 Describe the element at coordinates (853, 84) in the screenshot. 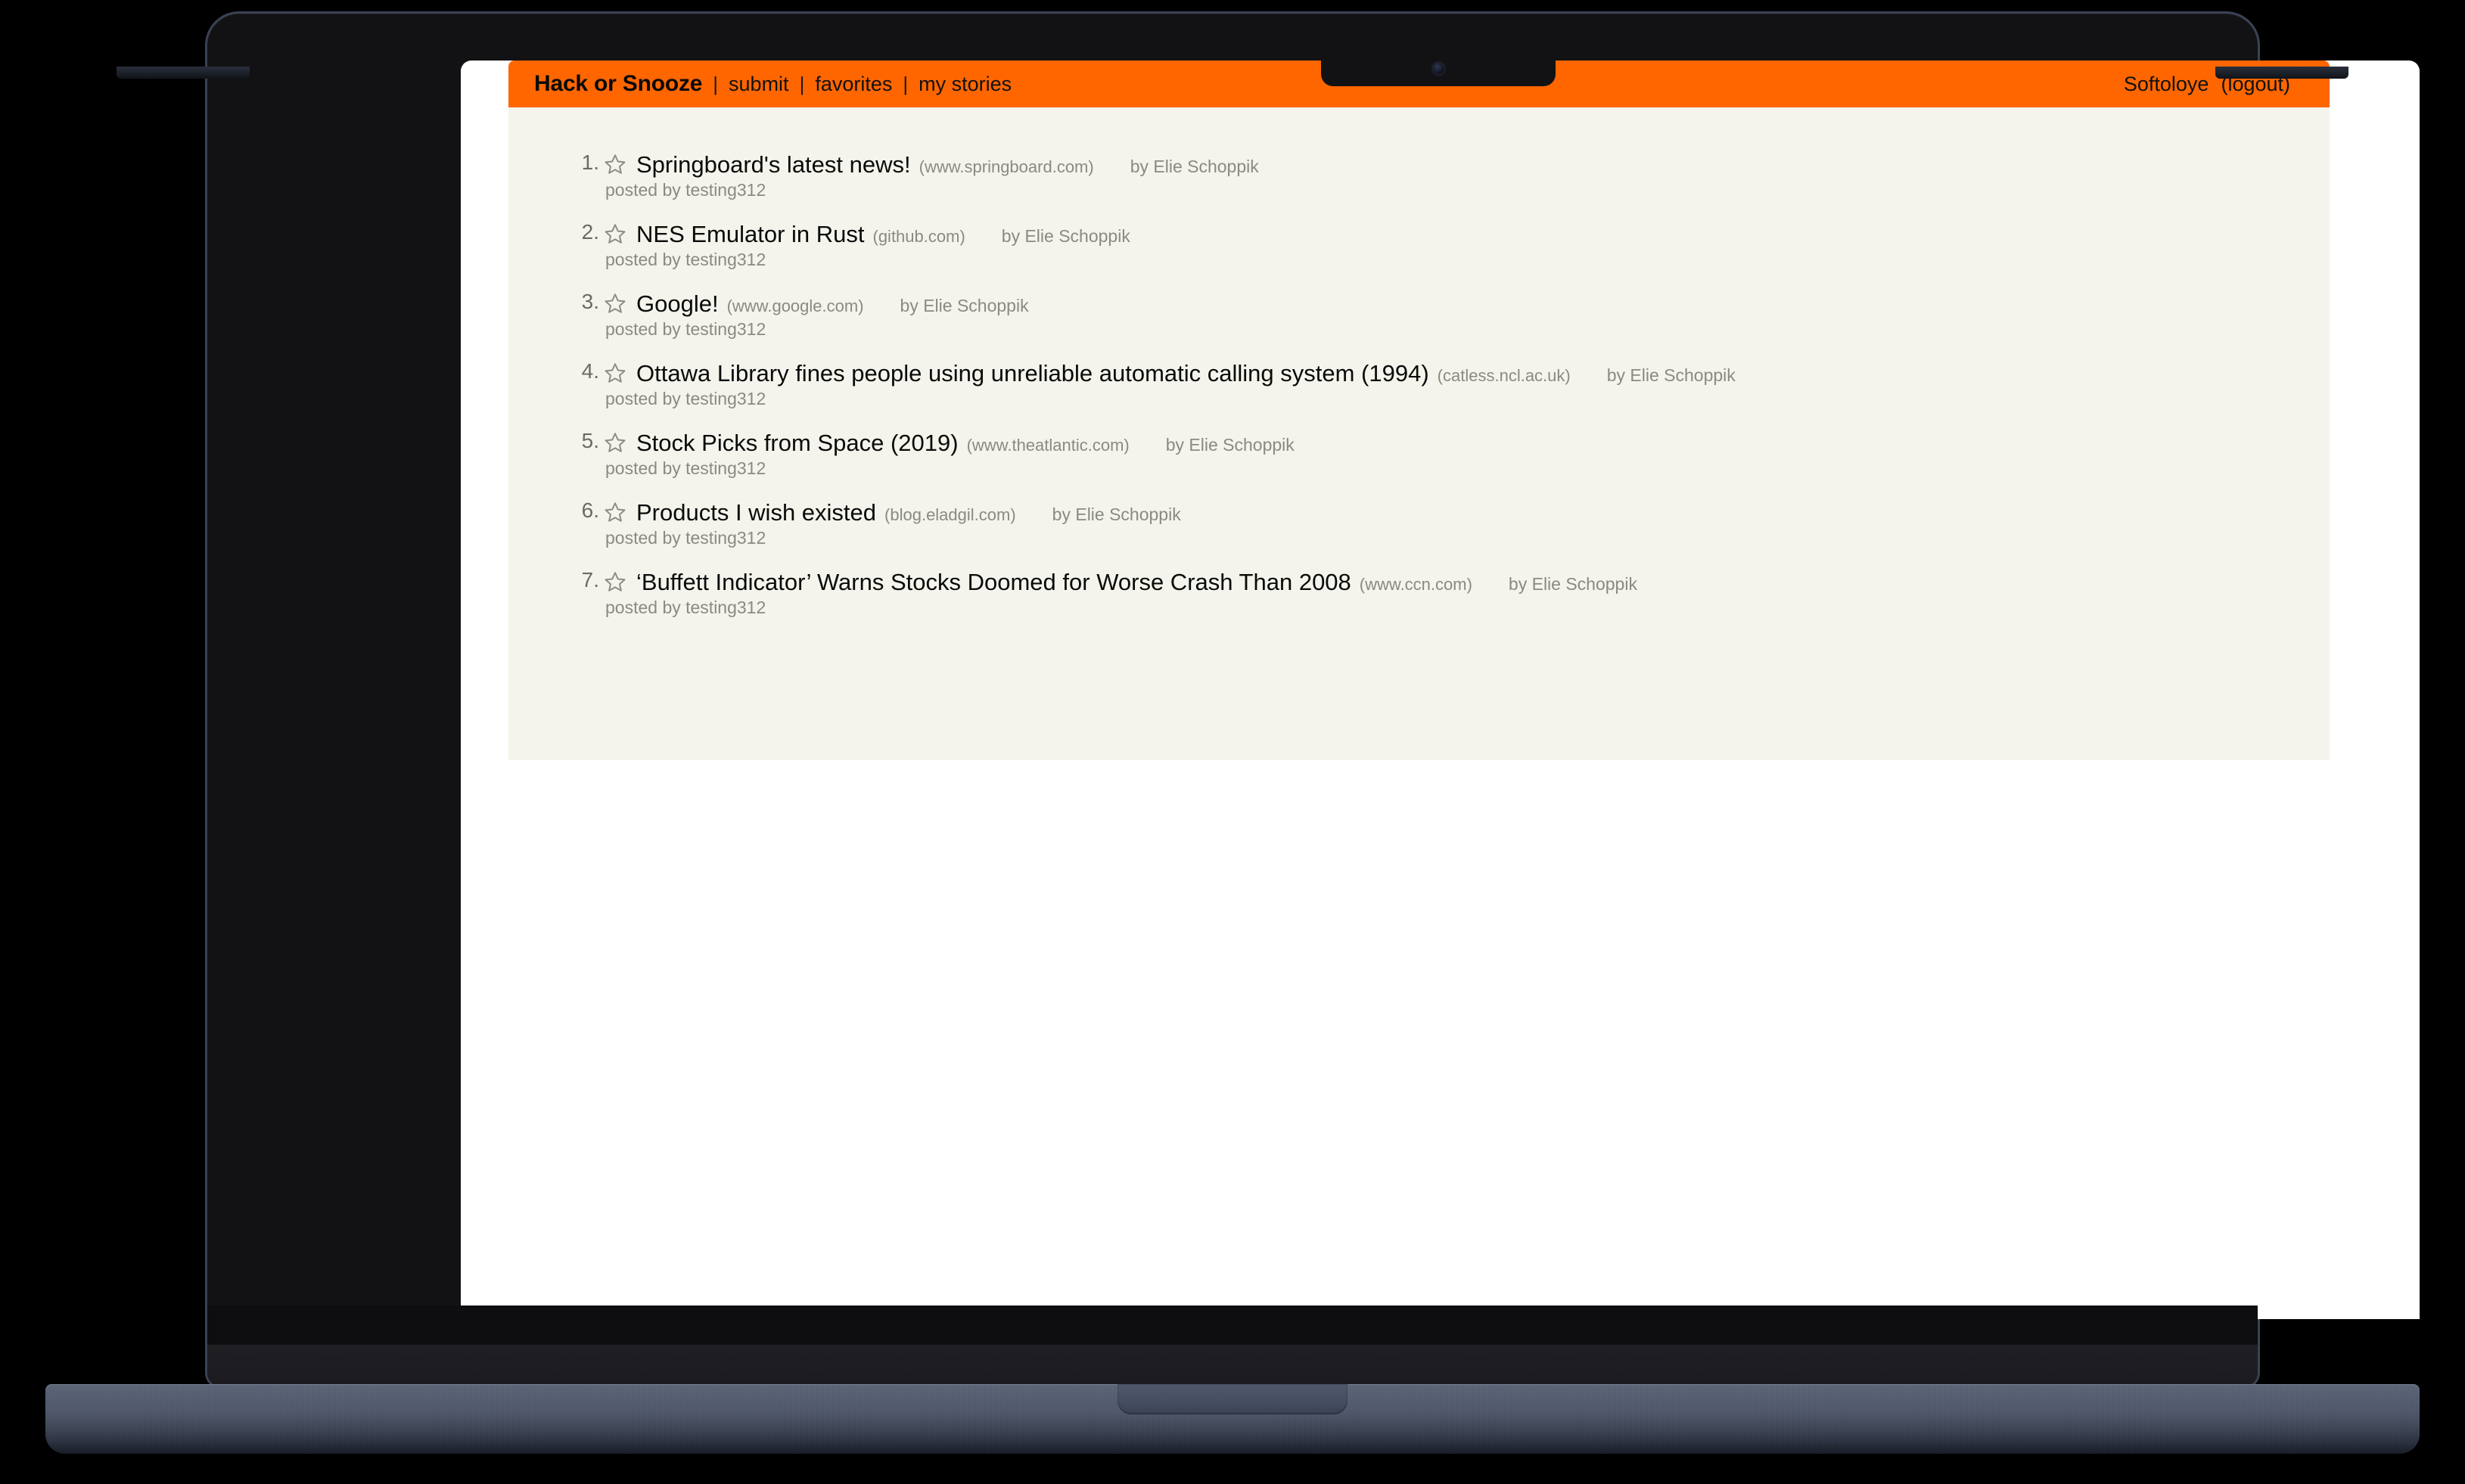

I see `nav-link-favorites: favorites` at that location.